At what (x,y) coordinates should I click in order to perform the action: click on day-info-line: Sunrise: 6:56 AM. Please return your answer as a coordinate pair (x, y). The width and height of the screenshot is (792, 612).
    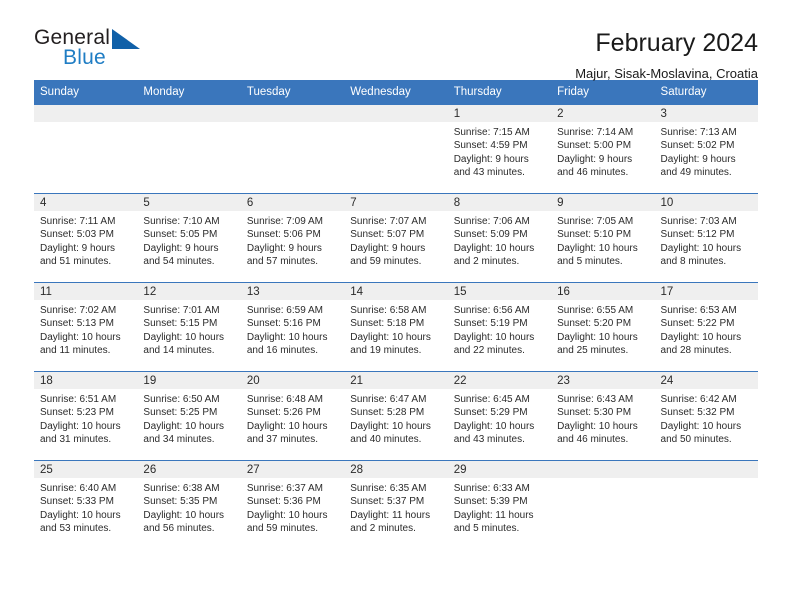
    Looking at the image, I should click on (491, 310).